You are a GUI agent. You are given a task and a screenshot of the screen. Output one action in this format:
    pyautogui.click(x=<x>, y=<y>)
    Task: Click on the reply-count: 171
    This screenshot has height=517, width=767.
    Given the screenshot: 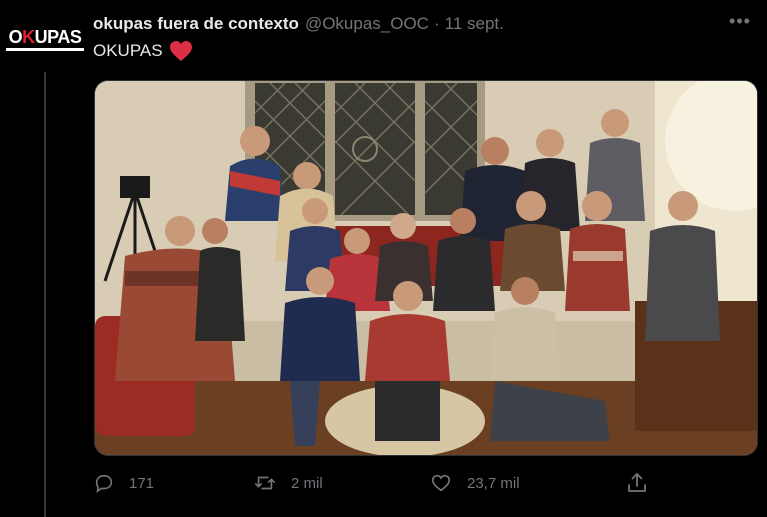 What is the action you would take?
    pyautogui.click(x=142, y=483)
    